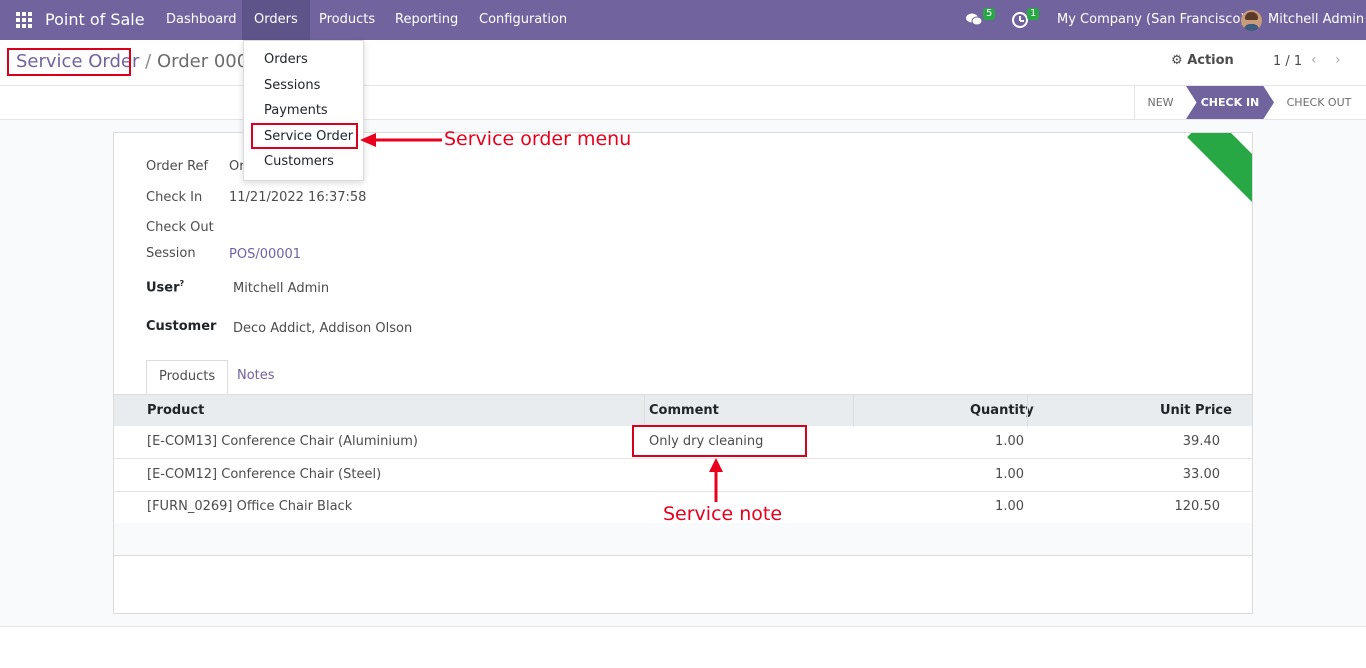 This screenshot has width=1366, height=668. What do you see at coordinates (177, 166) in the screenshot?
I see `order-ref-label: Order Ref` at bounding box center [177, 166].